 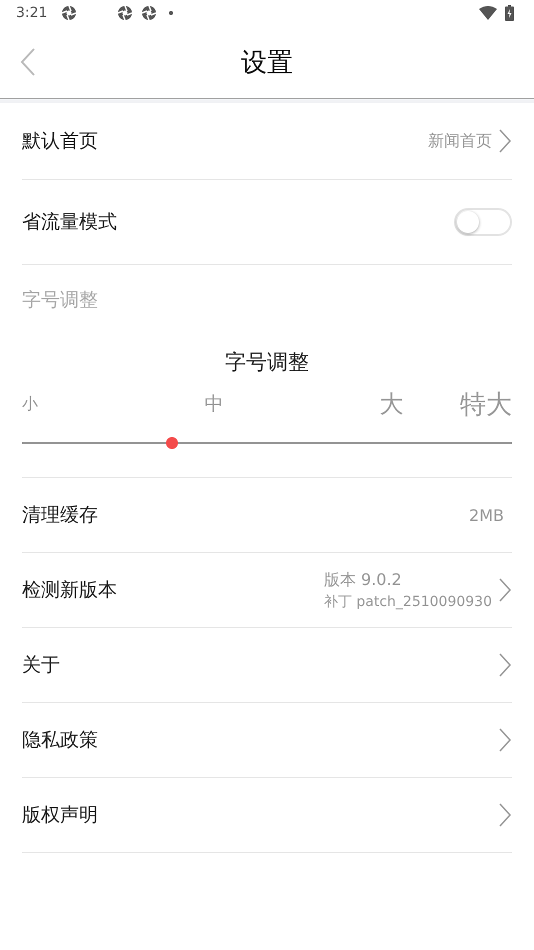 What do you see at coordinates (32, 13) in the screenshot?
I see `status-time: 3:21` at bounding box center [32, 13].